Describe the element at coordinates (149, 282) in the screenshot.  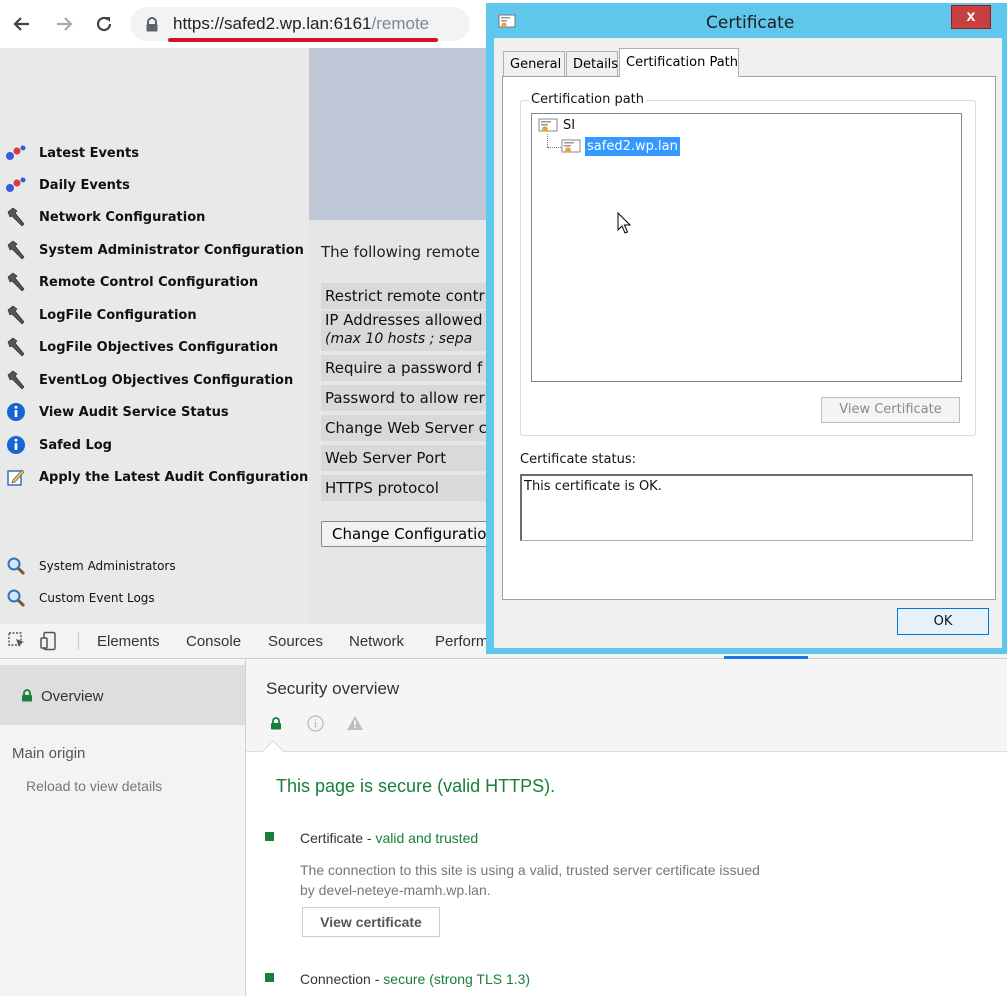
I see `sidebar-item-label: Remote Control Configuration` at that location.